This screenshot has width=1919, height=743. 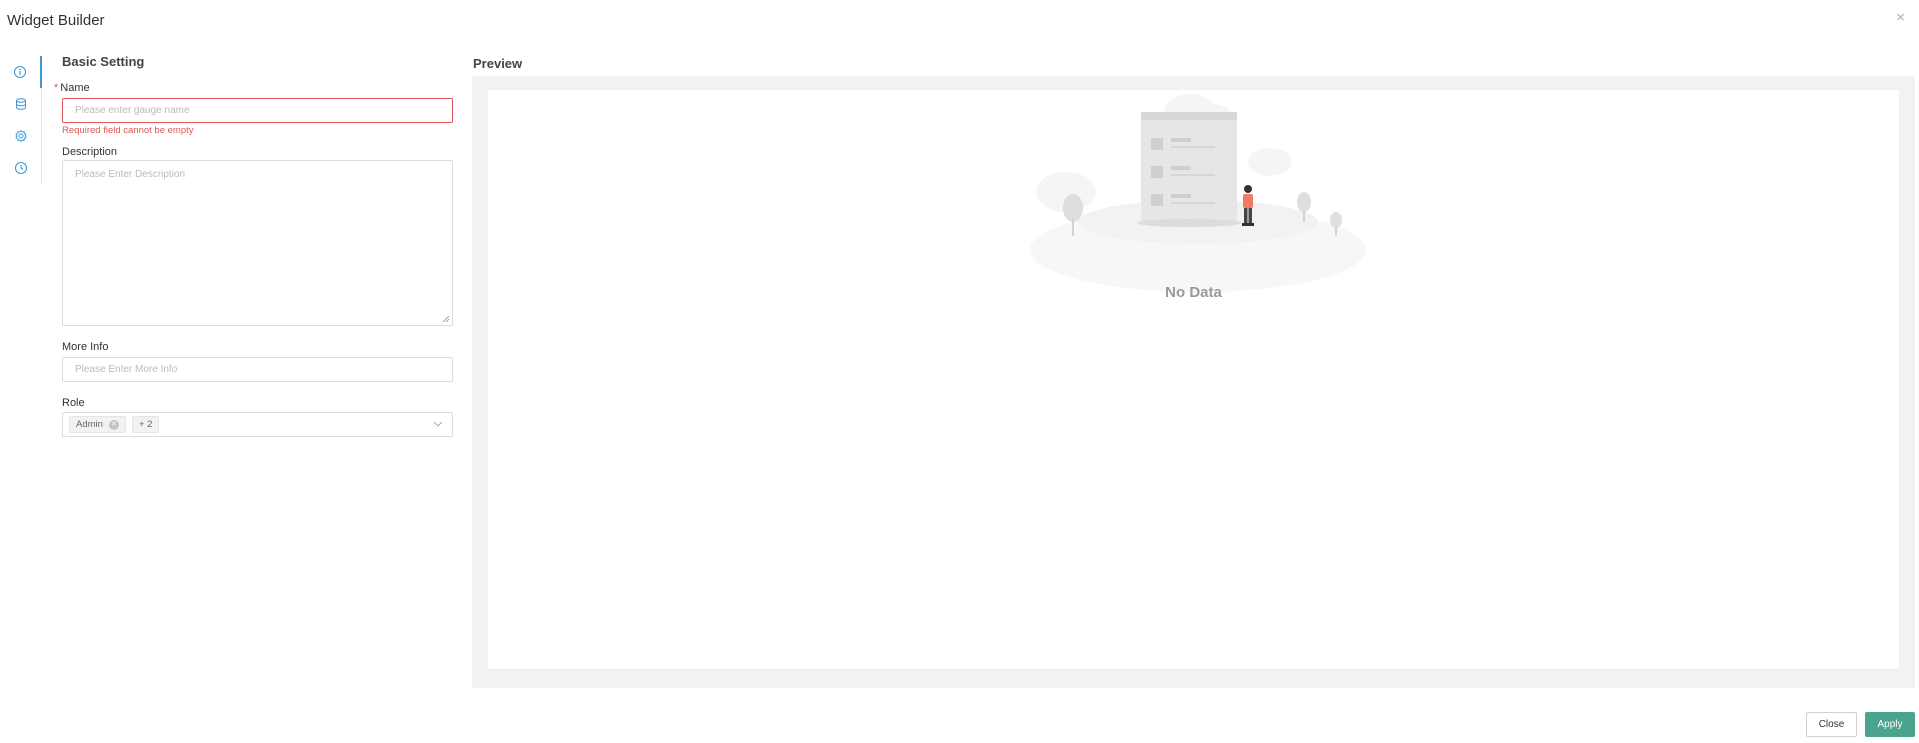 I want to click on name-input: Please enter gauge name, so click(x=257, y=110).